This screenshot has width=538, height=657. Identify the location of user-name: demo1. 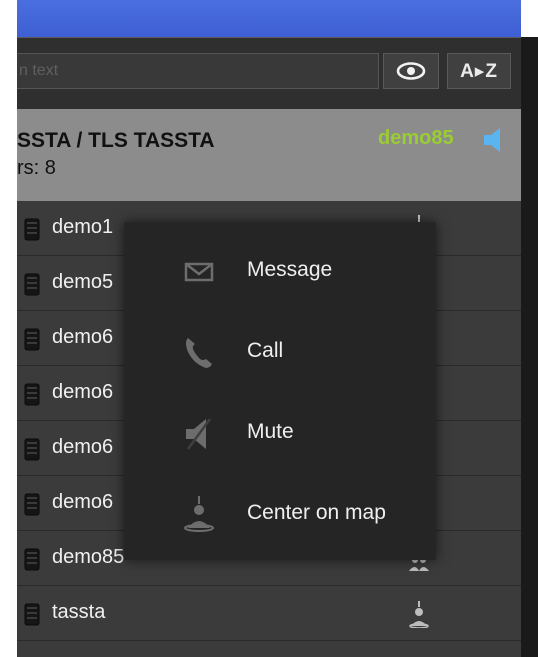
(83, 227).